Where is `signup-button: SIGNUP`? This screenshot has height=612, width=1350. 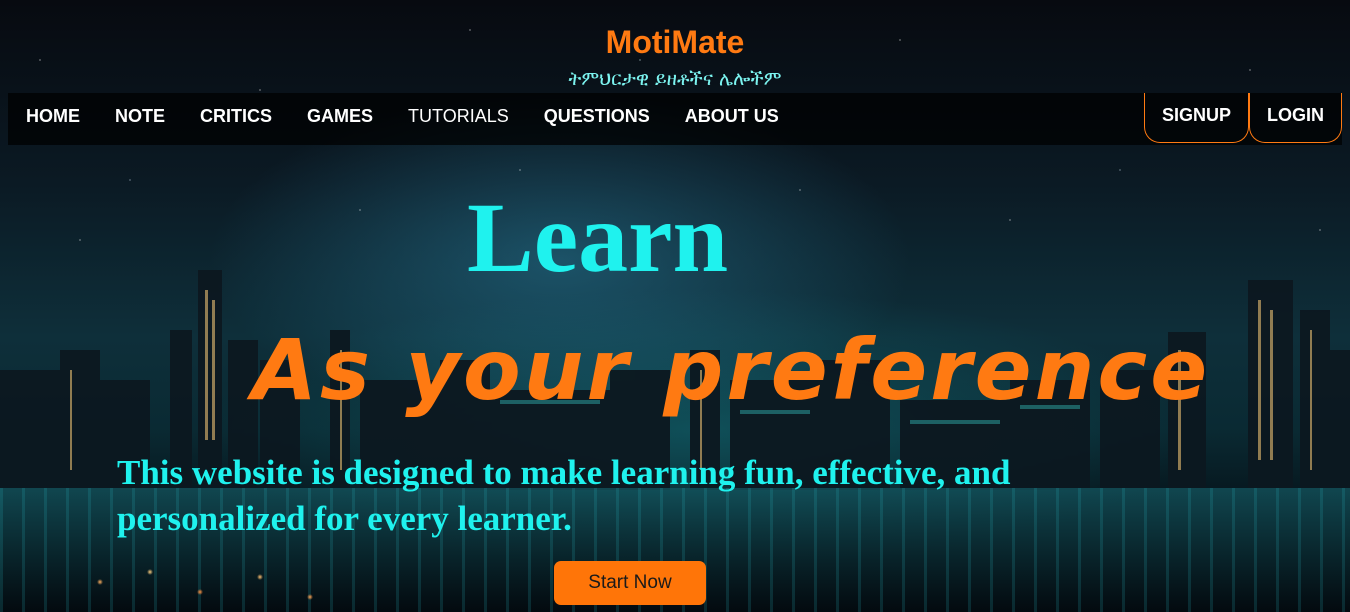
signup-button: SIGNUP is located at coordinates (1196, 118).